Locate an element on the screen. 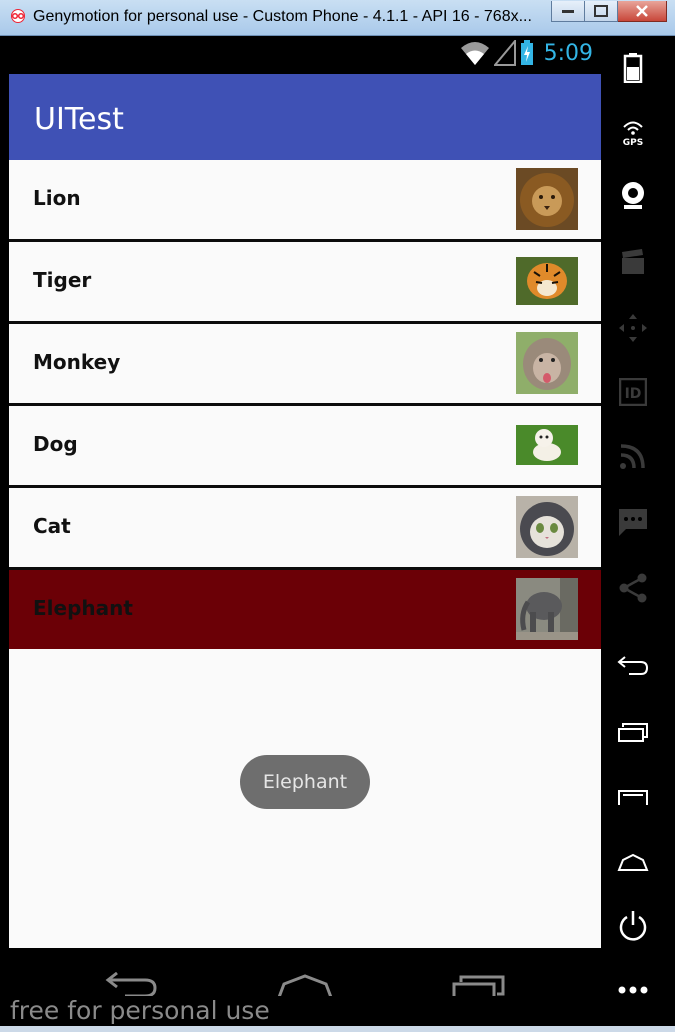 This screenshot has width=675, height=1032. menu-button is located at coordinates (633, 796).